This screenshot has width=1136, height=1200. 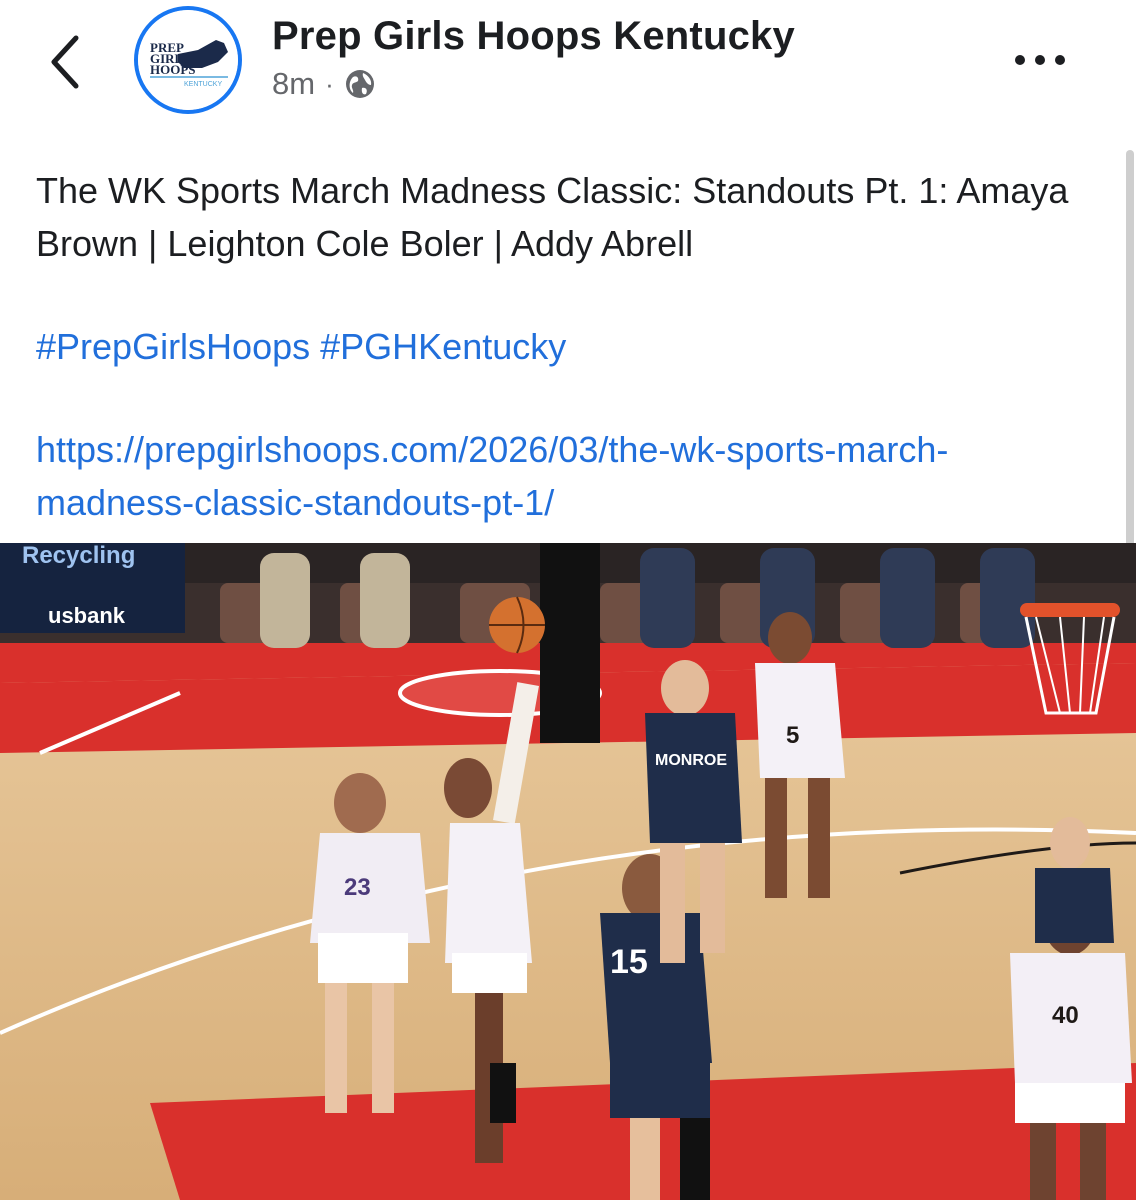 What do you see at coordinates (357, 887) in the screenshot?
I see `jersey-23: 23` at bounding box center [357, 887].